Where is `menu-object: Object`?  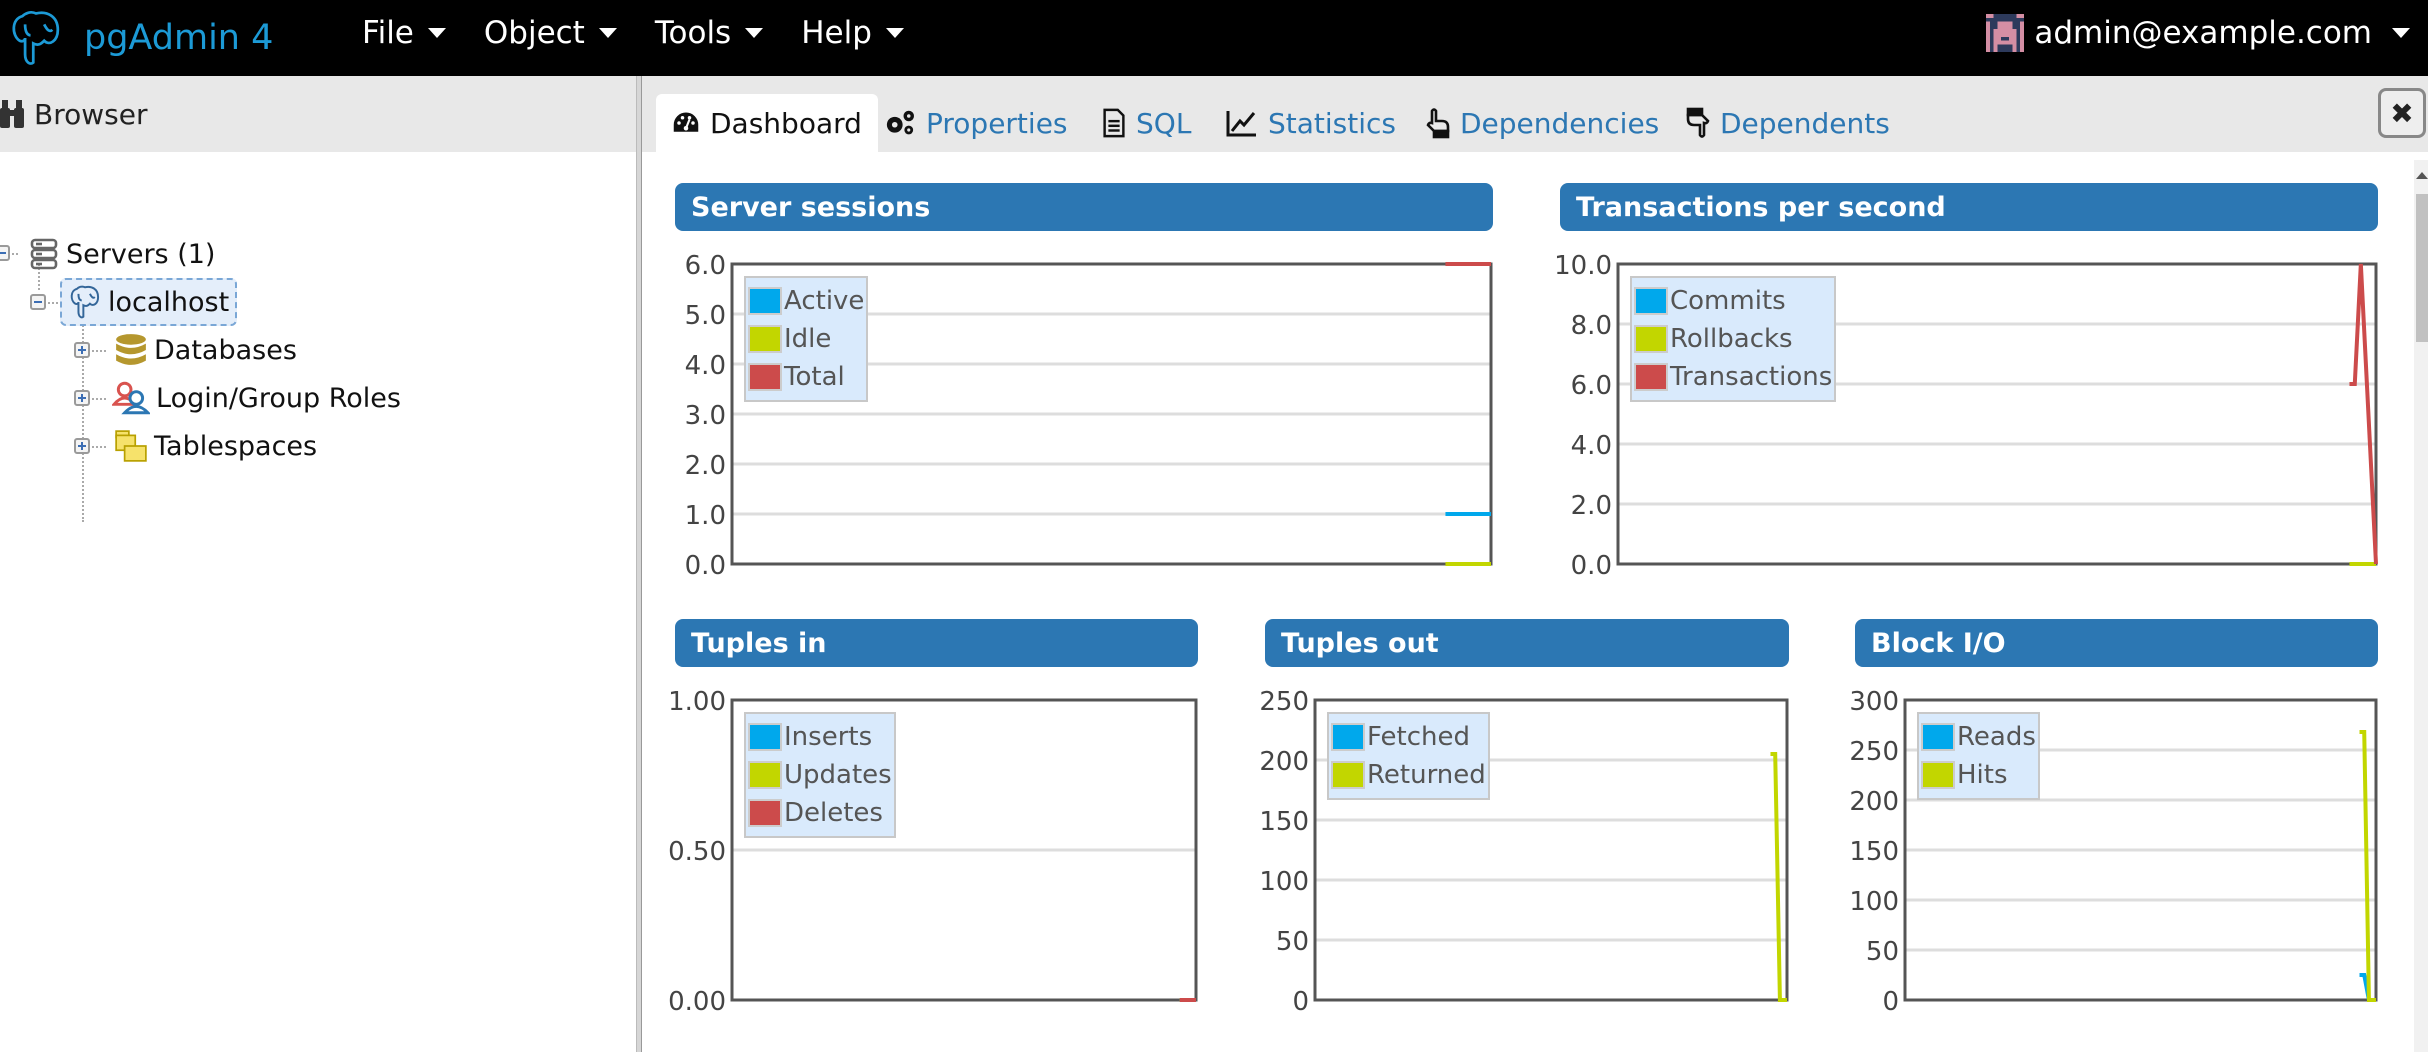
menu-object: Object is located at coordinates (550, 33).